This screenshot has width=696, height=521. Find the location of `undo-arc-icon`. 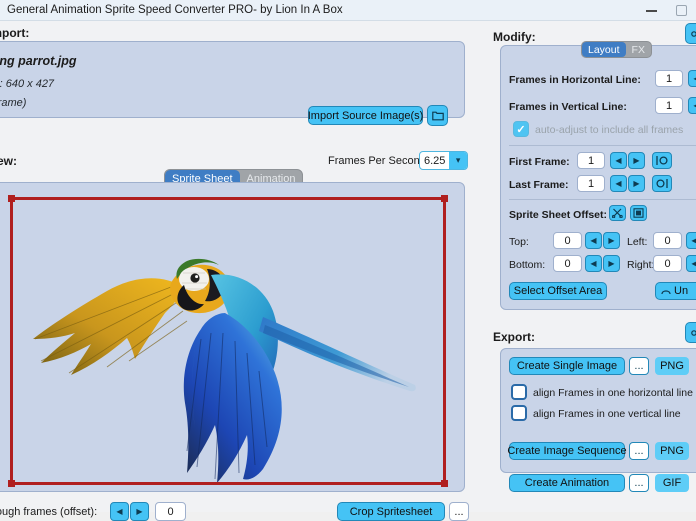

undo-arc-icon is located at coordinates (666, 291).